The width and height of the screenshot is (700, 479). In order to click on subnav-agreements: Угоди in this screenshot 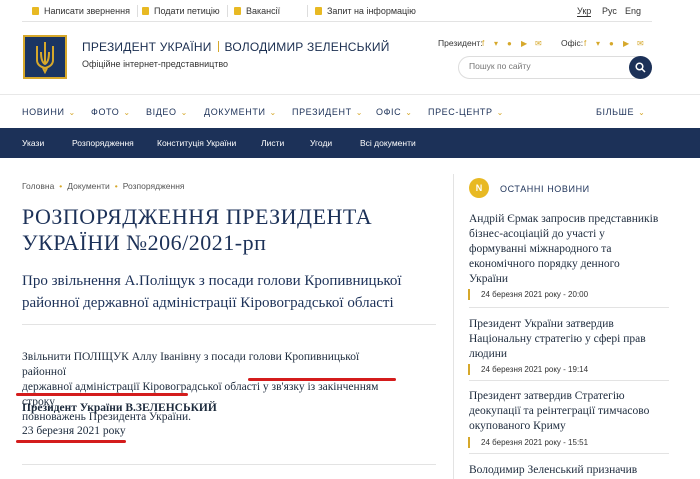, I will do `click(321, 143)`.